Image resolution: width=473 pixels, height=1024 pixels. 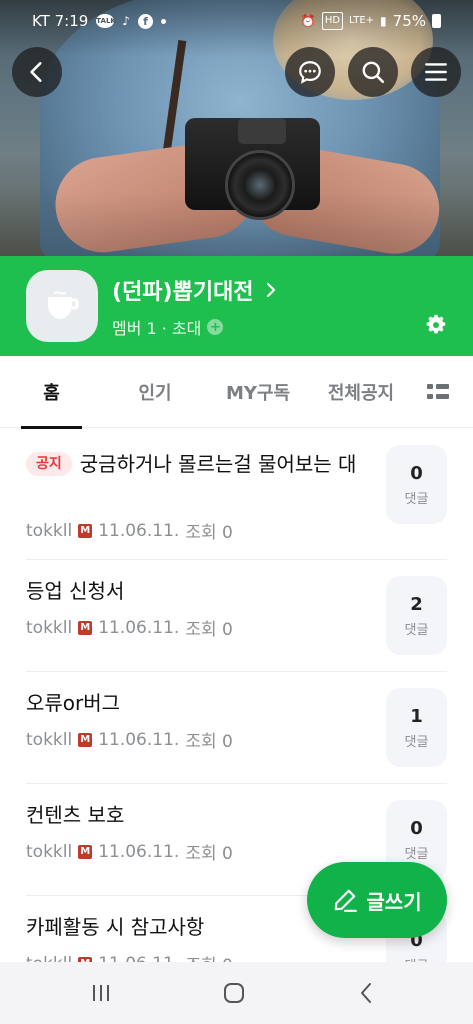 I want to click on search-button, so click(x=373, y=72).